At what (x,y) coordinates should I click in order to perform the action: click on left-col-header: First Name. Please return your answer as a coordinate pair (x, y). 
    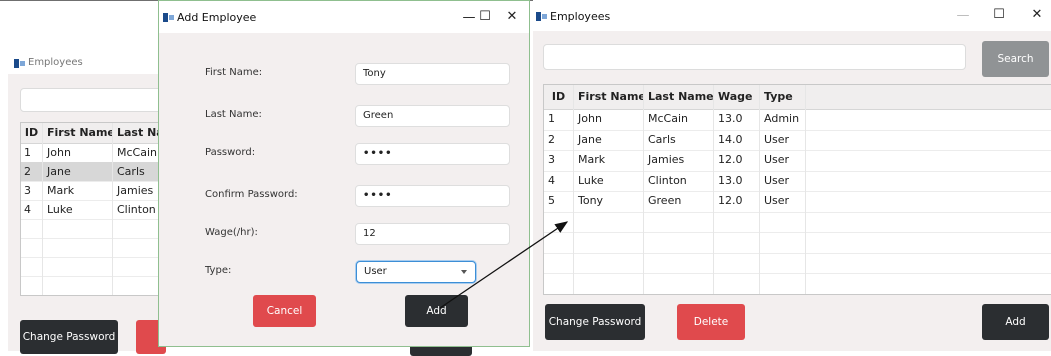
    Looking at the image, I should click on (78, 133).